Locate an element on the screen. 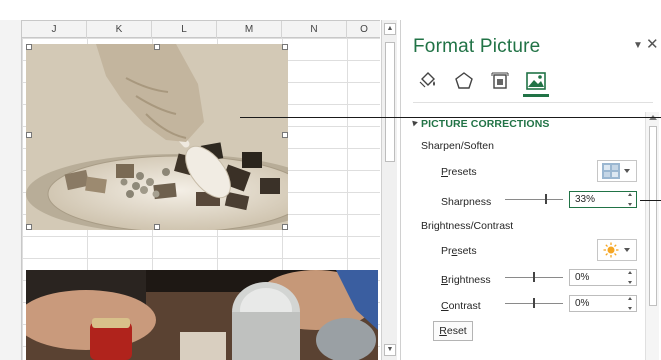 The height and width of the screenshot is (360, 661). pane-title: Format Picture is located at coordinates (477, 46).